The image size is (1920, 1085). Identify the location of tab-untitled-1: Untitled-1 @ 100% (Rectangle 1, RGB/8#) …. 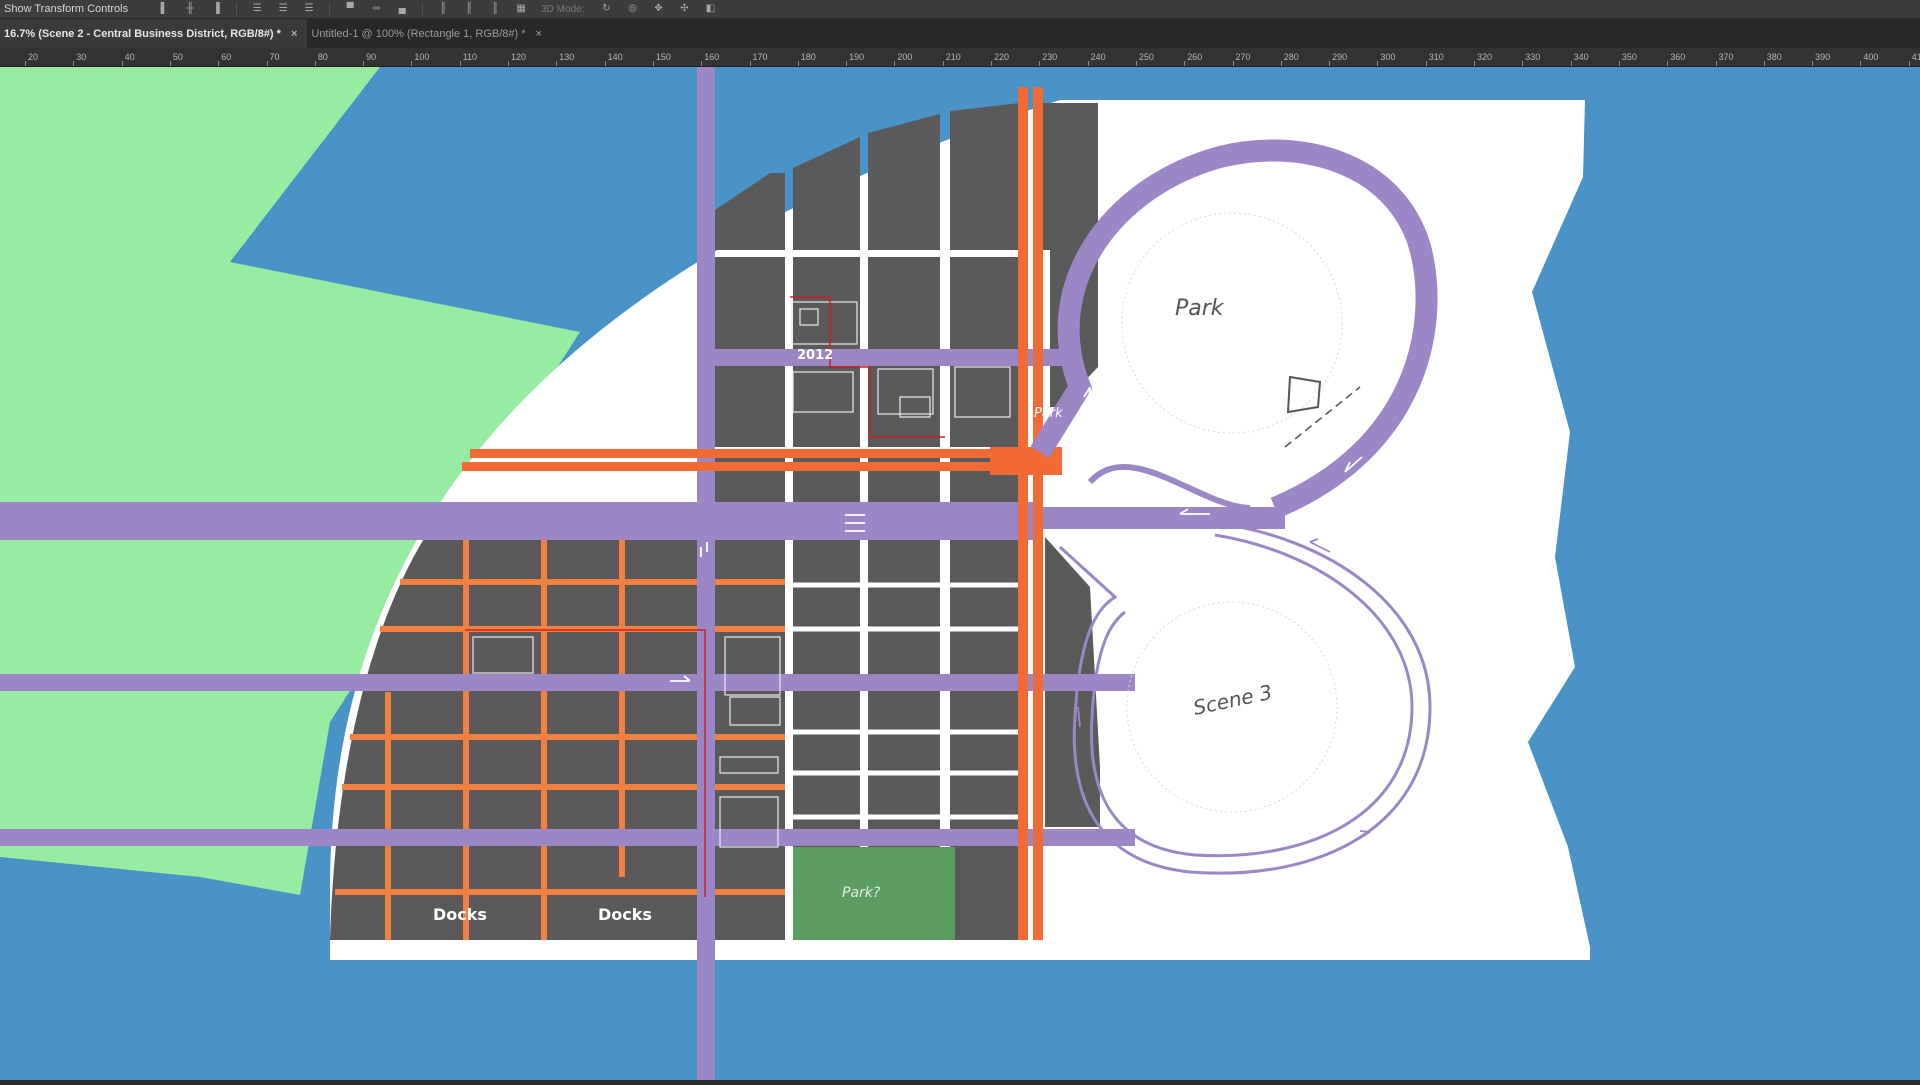
(429, 33).